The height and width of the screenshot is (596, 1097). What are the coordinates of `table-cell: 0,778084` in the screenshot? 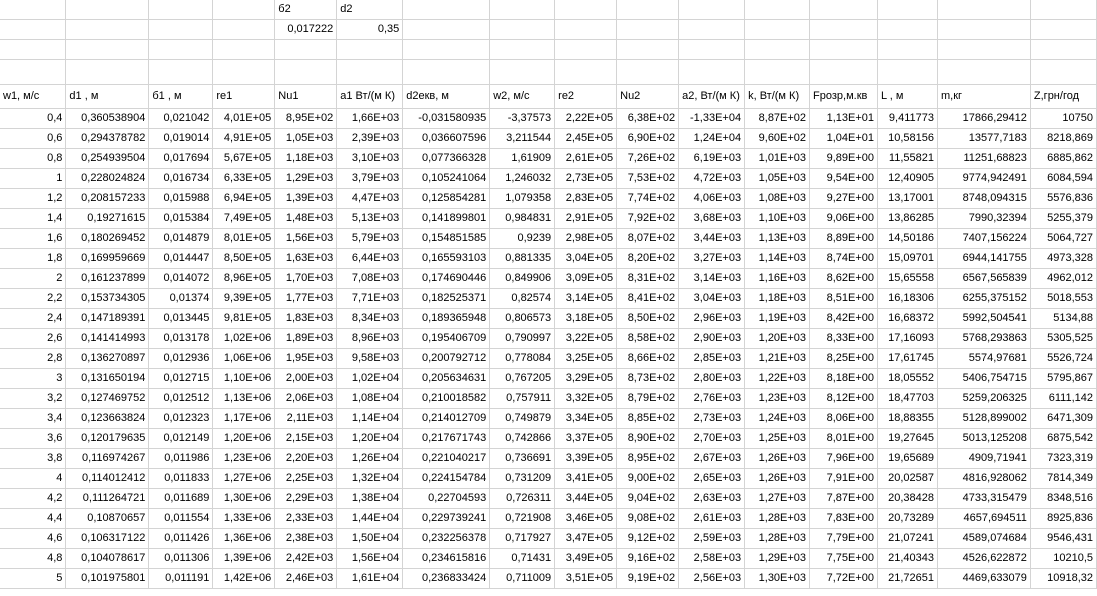 It's located at (522, 358).